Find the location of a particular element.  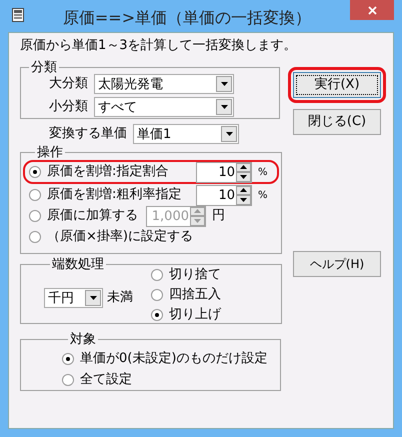

app-icon is located at coordinates (18, 15).